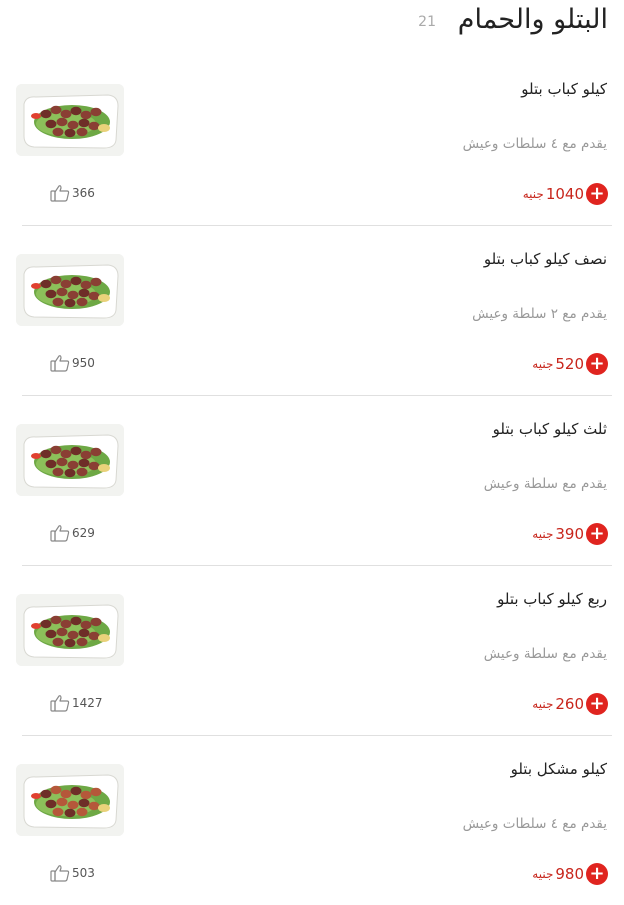 The height and width of the screenshot is (905, 624). What do you see at coordinates (83, 873) in the screenshot?
I see `like-count: 503` at bounding box center [83, 873].